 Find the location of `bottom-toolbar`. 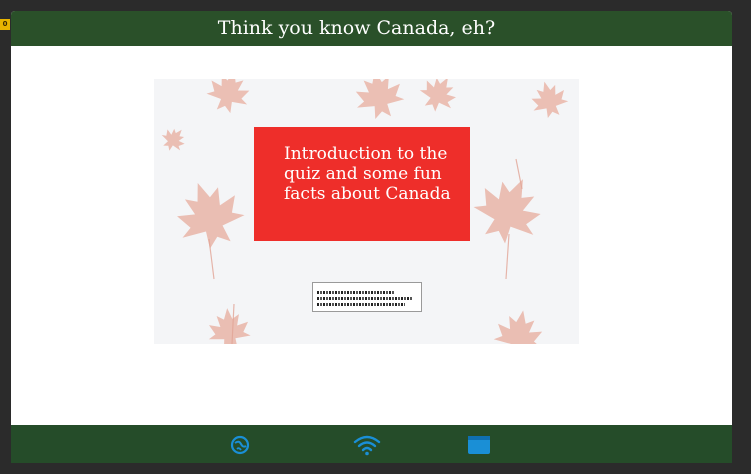

bottom-toolbar is located at coordinates (371, 444).